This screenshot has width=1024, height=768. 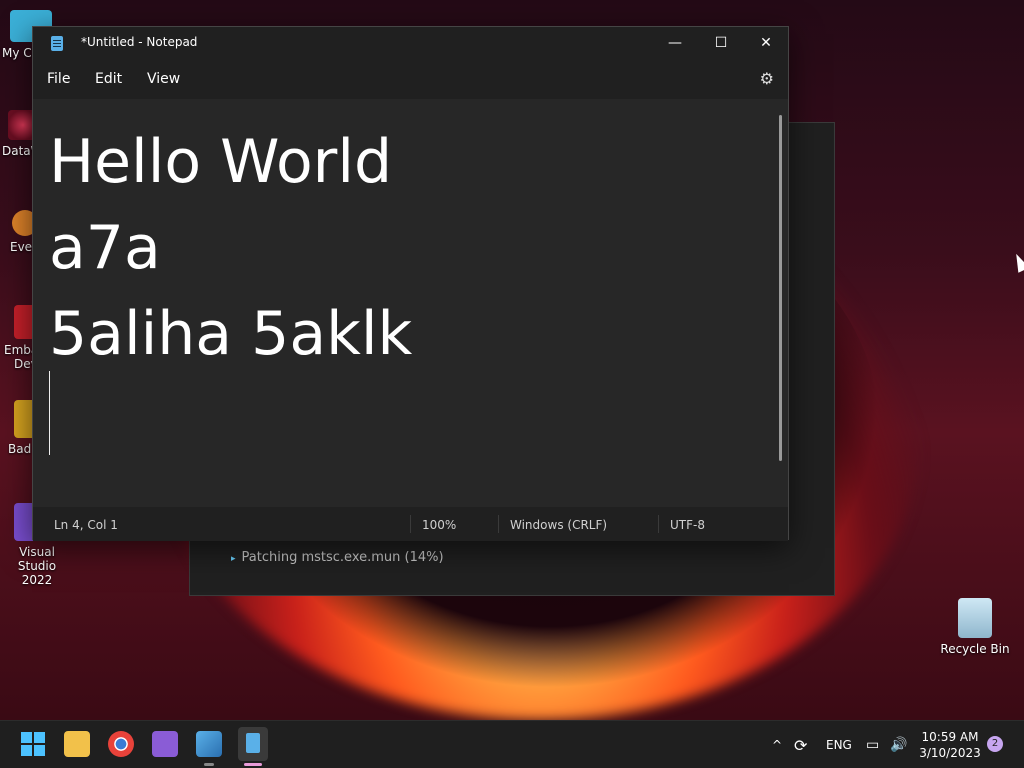 I want to click on patch-status-text: Patching mstsc.exe.mun (14%), so click(x=342, y=557).